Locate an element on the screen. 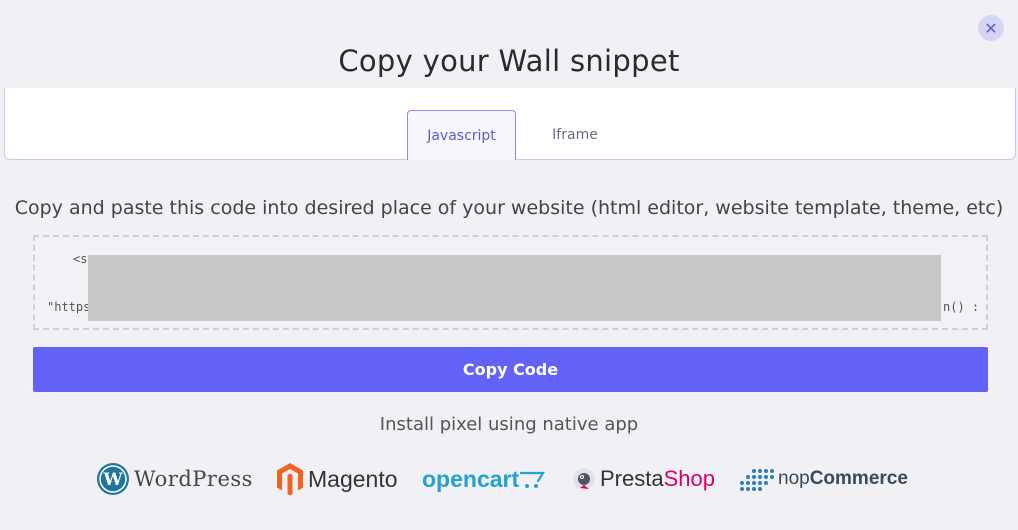 The height and width of the screenshot is (530, 1018). opencart-app-link: opencart is located at coordinates (484, 479).